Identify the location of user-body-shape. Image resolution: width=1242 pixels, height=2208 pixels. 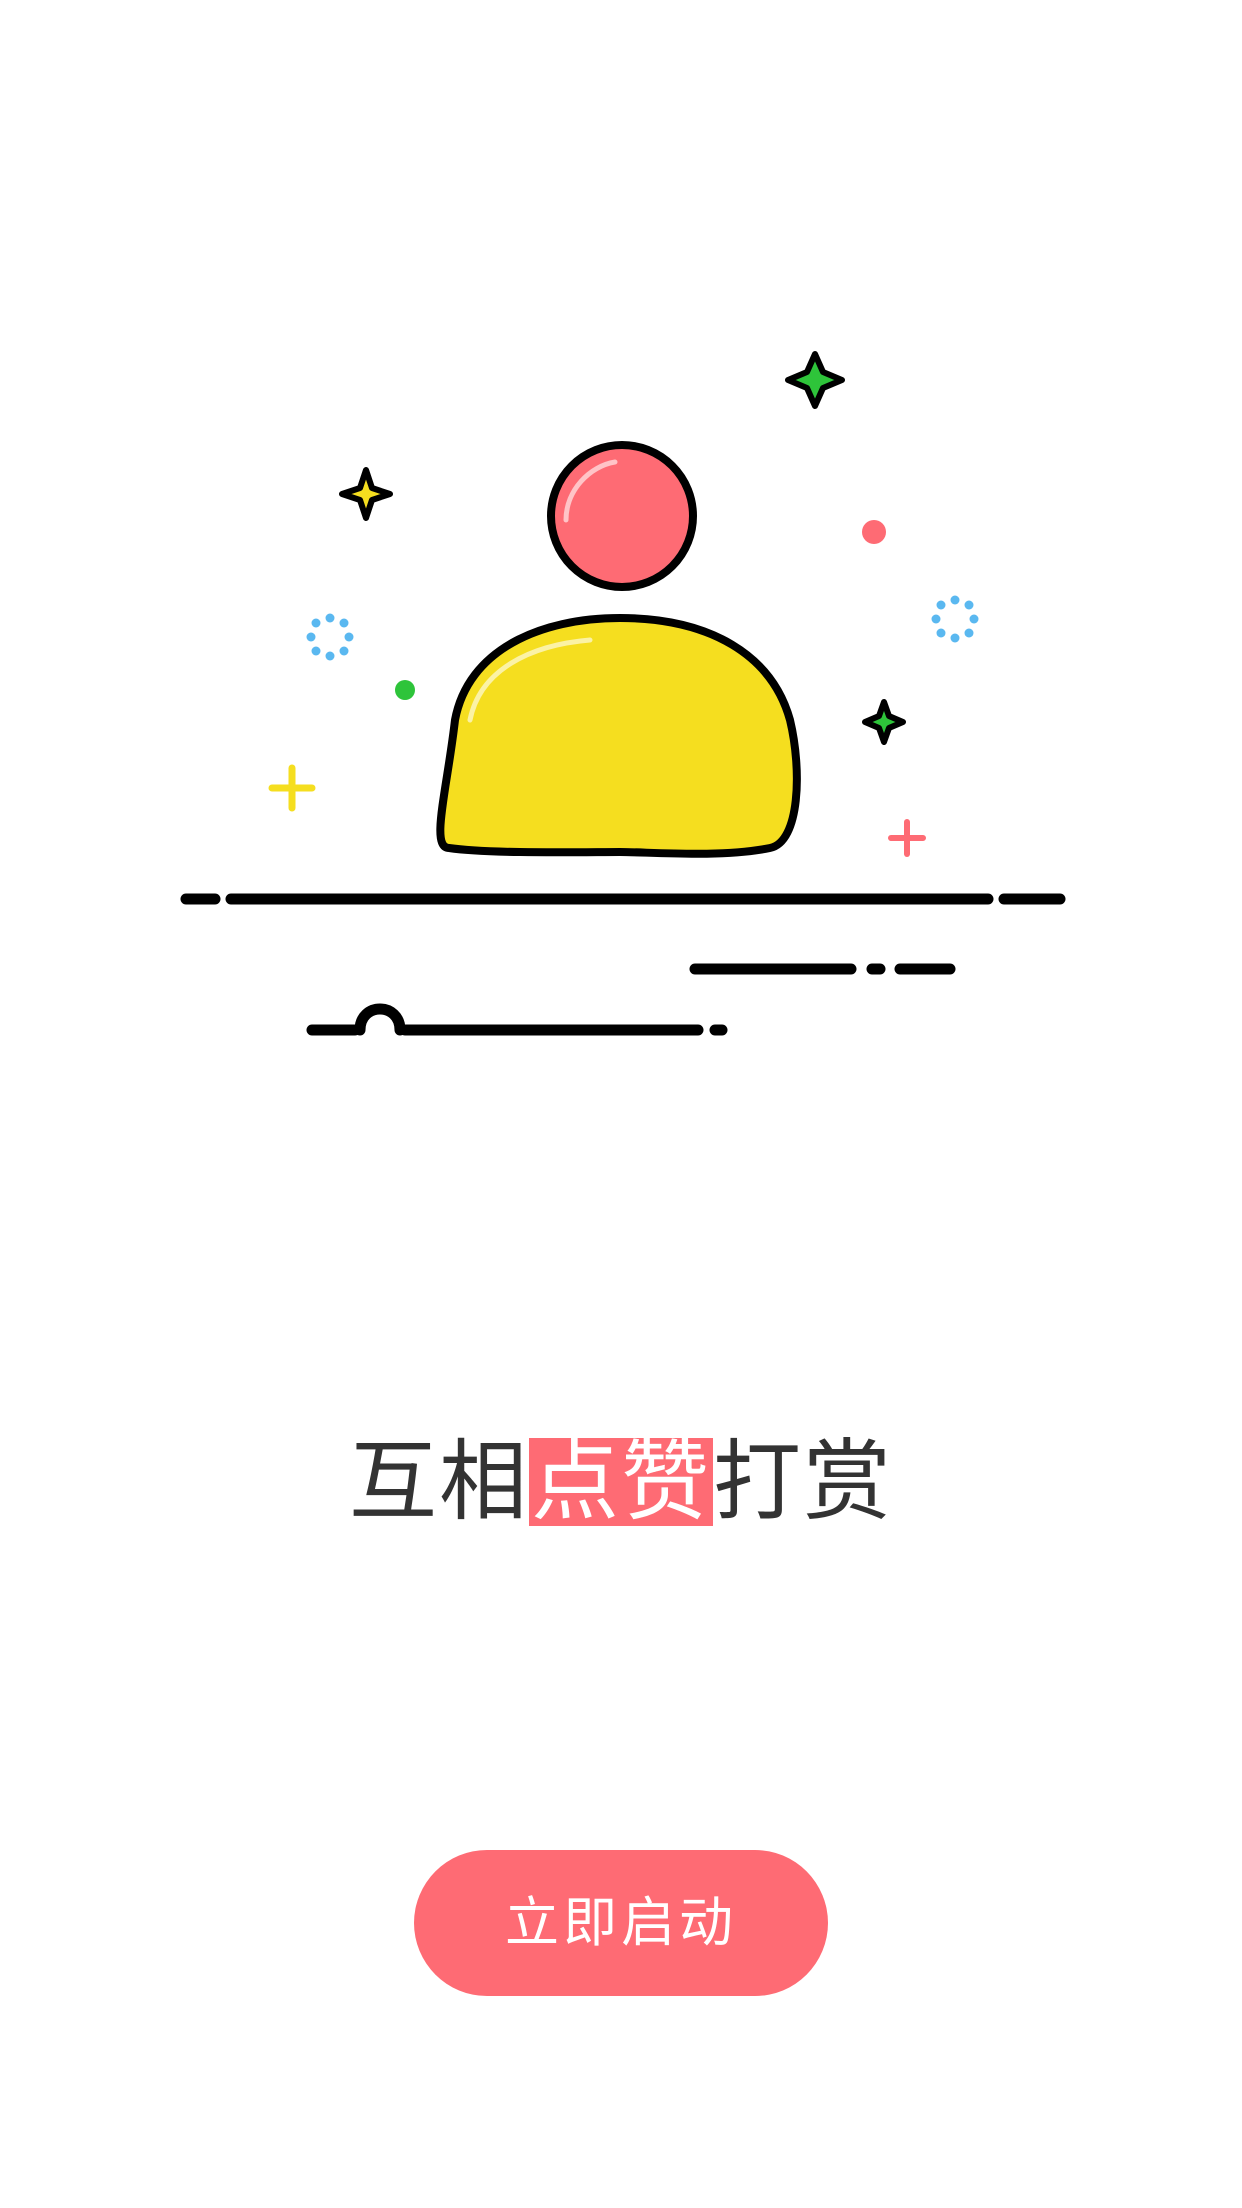
(618, 736).